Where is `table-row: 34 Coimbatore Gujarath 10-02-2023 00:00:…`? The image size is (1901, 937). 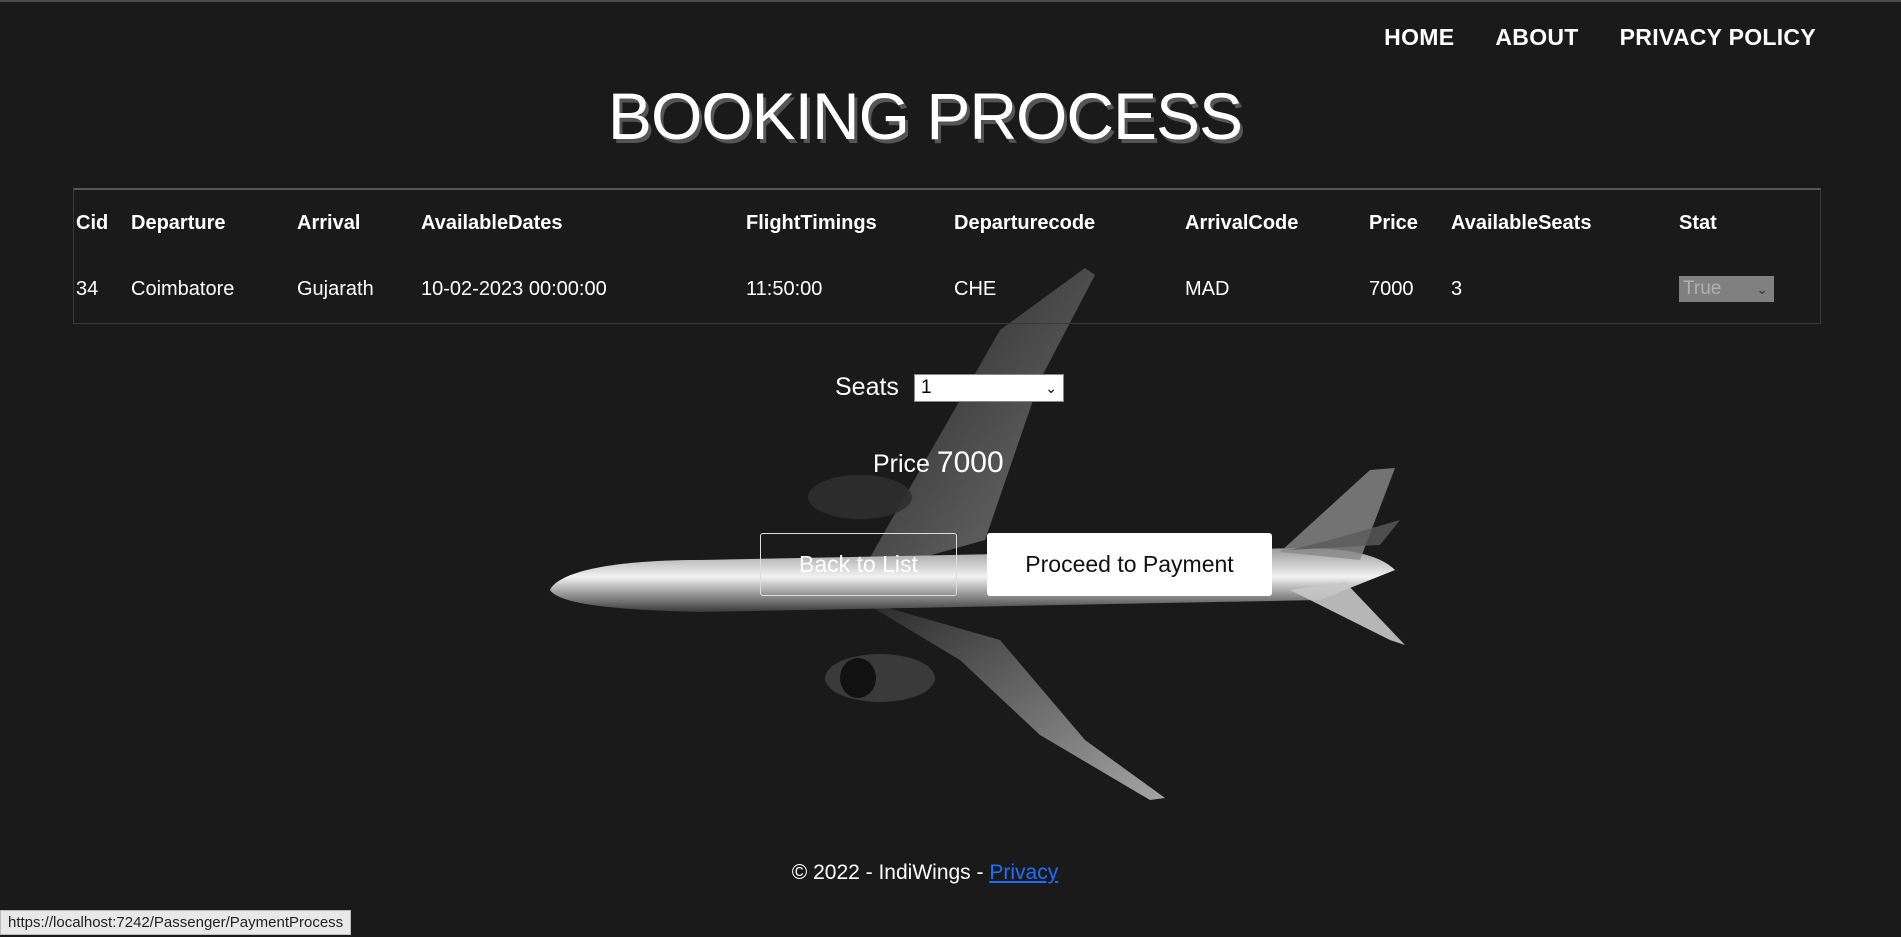
table-row: 34 Coimbatore Gujarath 10-02-2023 00:00:… is located at coordinates (947, 289).